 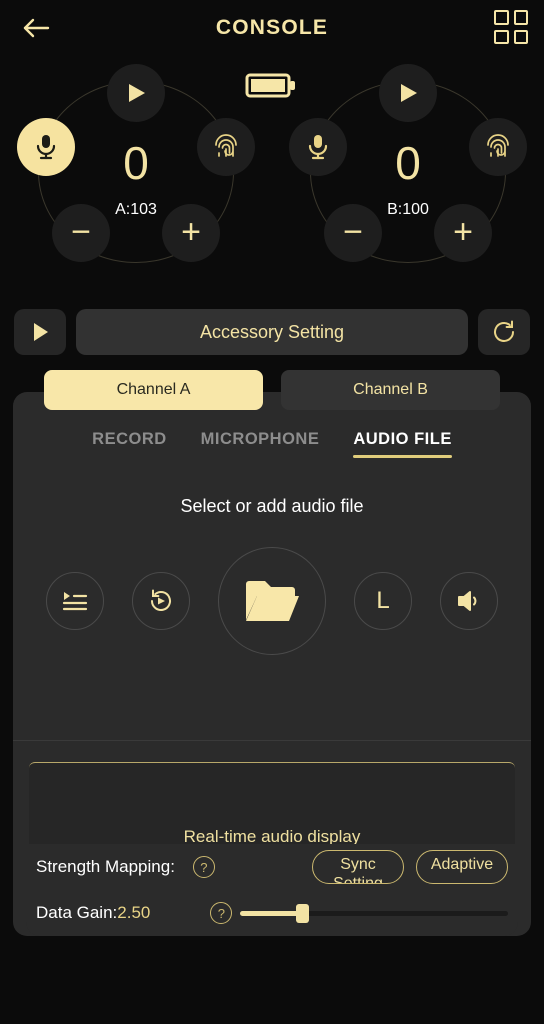 What do you see at coordinates (402, 439) in the screenshot?
I see `tab-audio-file-label: AUDIO FILE` at bounding box center [402, 439].